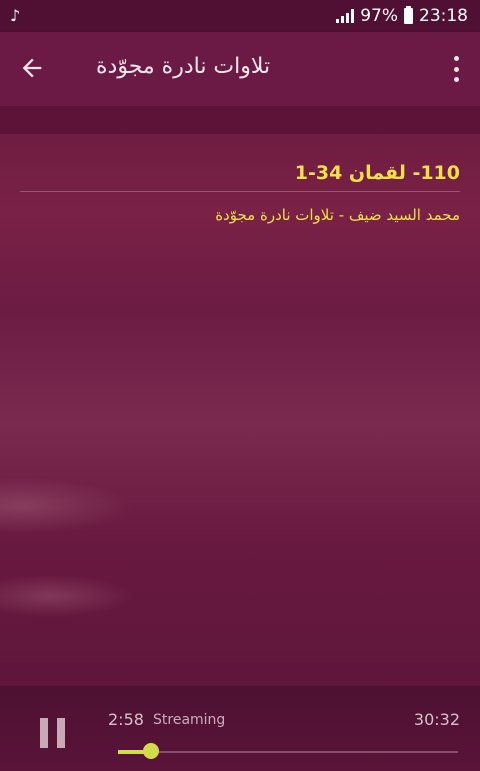  What do you see at coordinates (436, 719) in the screenshot?
I see `total-duration: 30:32` at bounding box center [436, 719].